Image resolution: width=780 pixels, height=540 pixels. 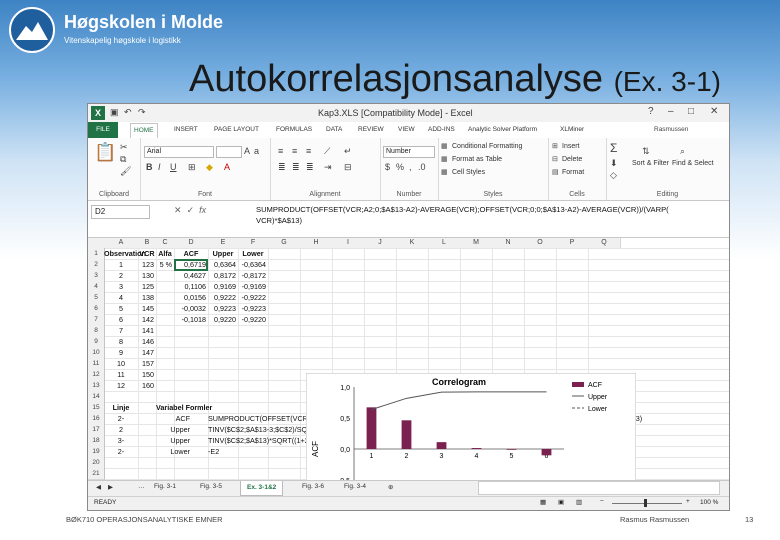 I want to click on copy-icon: ⧉, so click(x=123, y=159).